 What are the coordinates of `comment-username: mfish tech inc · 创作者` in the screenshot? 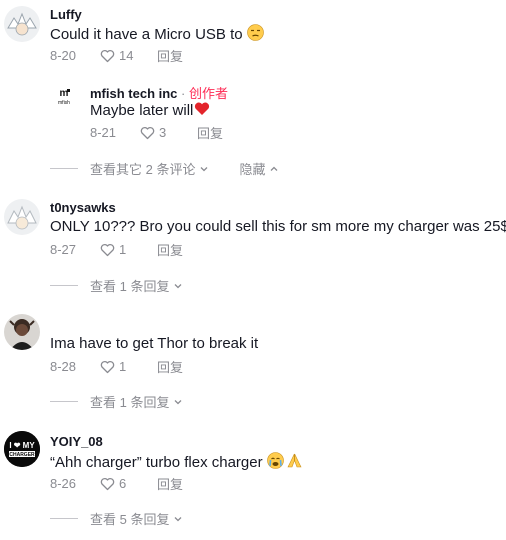 It's located at (159, 92).